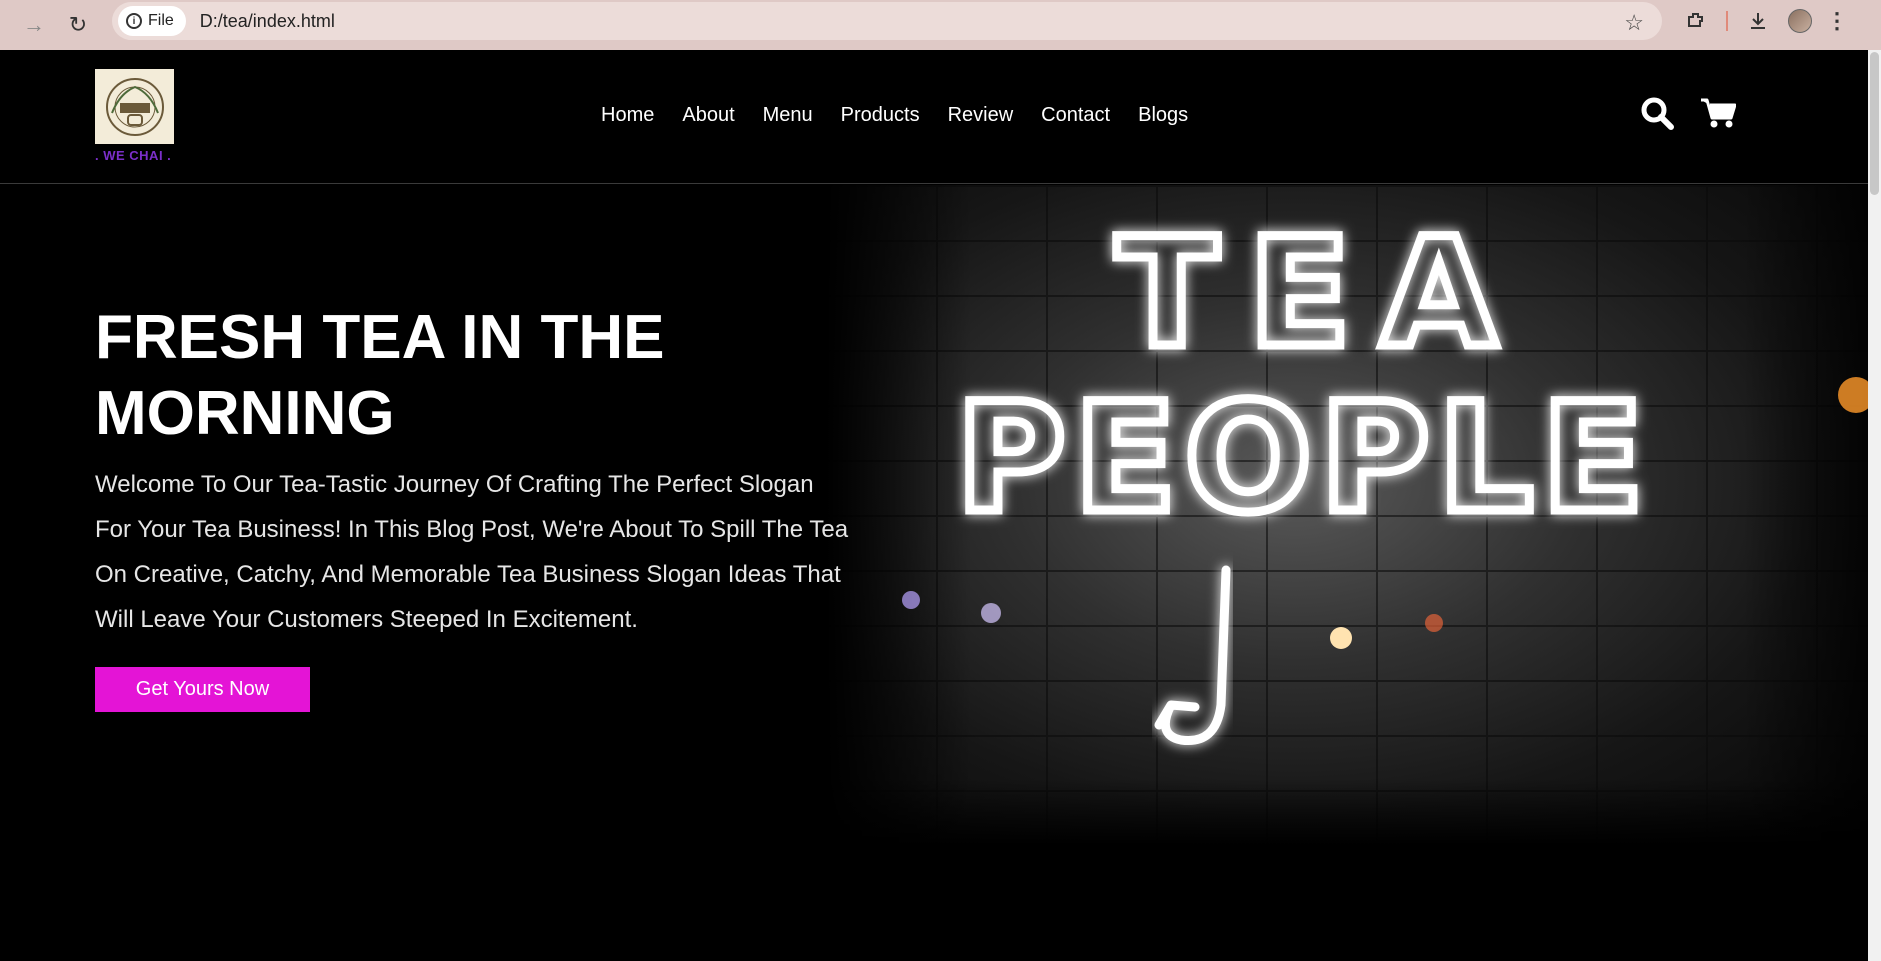  Describe the element at coordinates (133, 155) in the screenshot. I see `logo-tagline: . WE CHAI .` at that location.